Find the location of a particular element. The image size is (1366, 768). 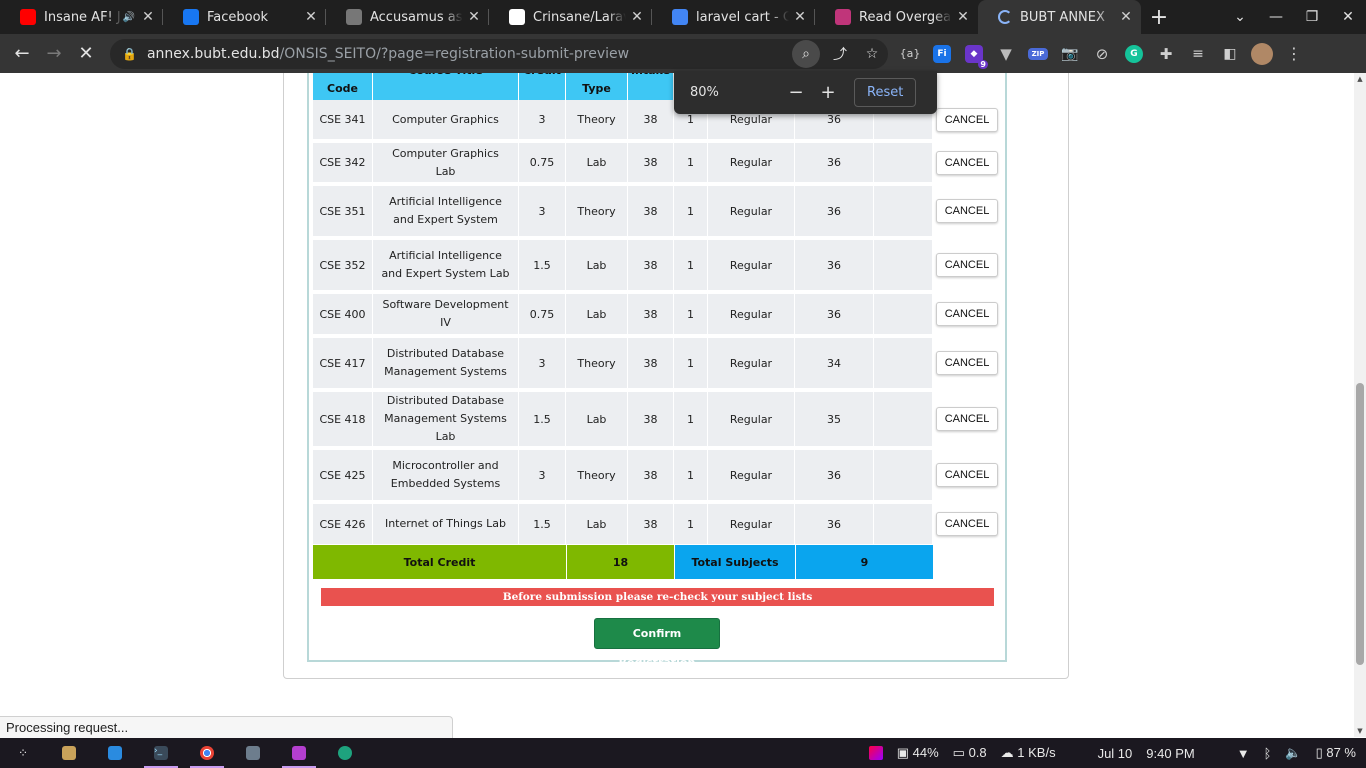

load-indicator: ▭ 0.8 is located at coordinates (970, 753).